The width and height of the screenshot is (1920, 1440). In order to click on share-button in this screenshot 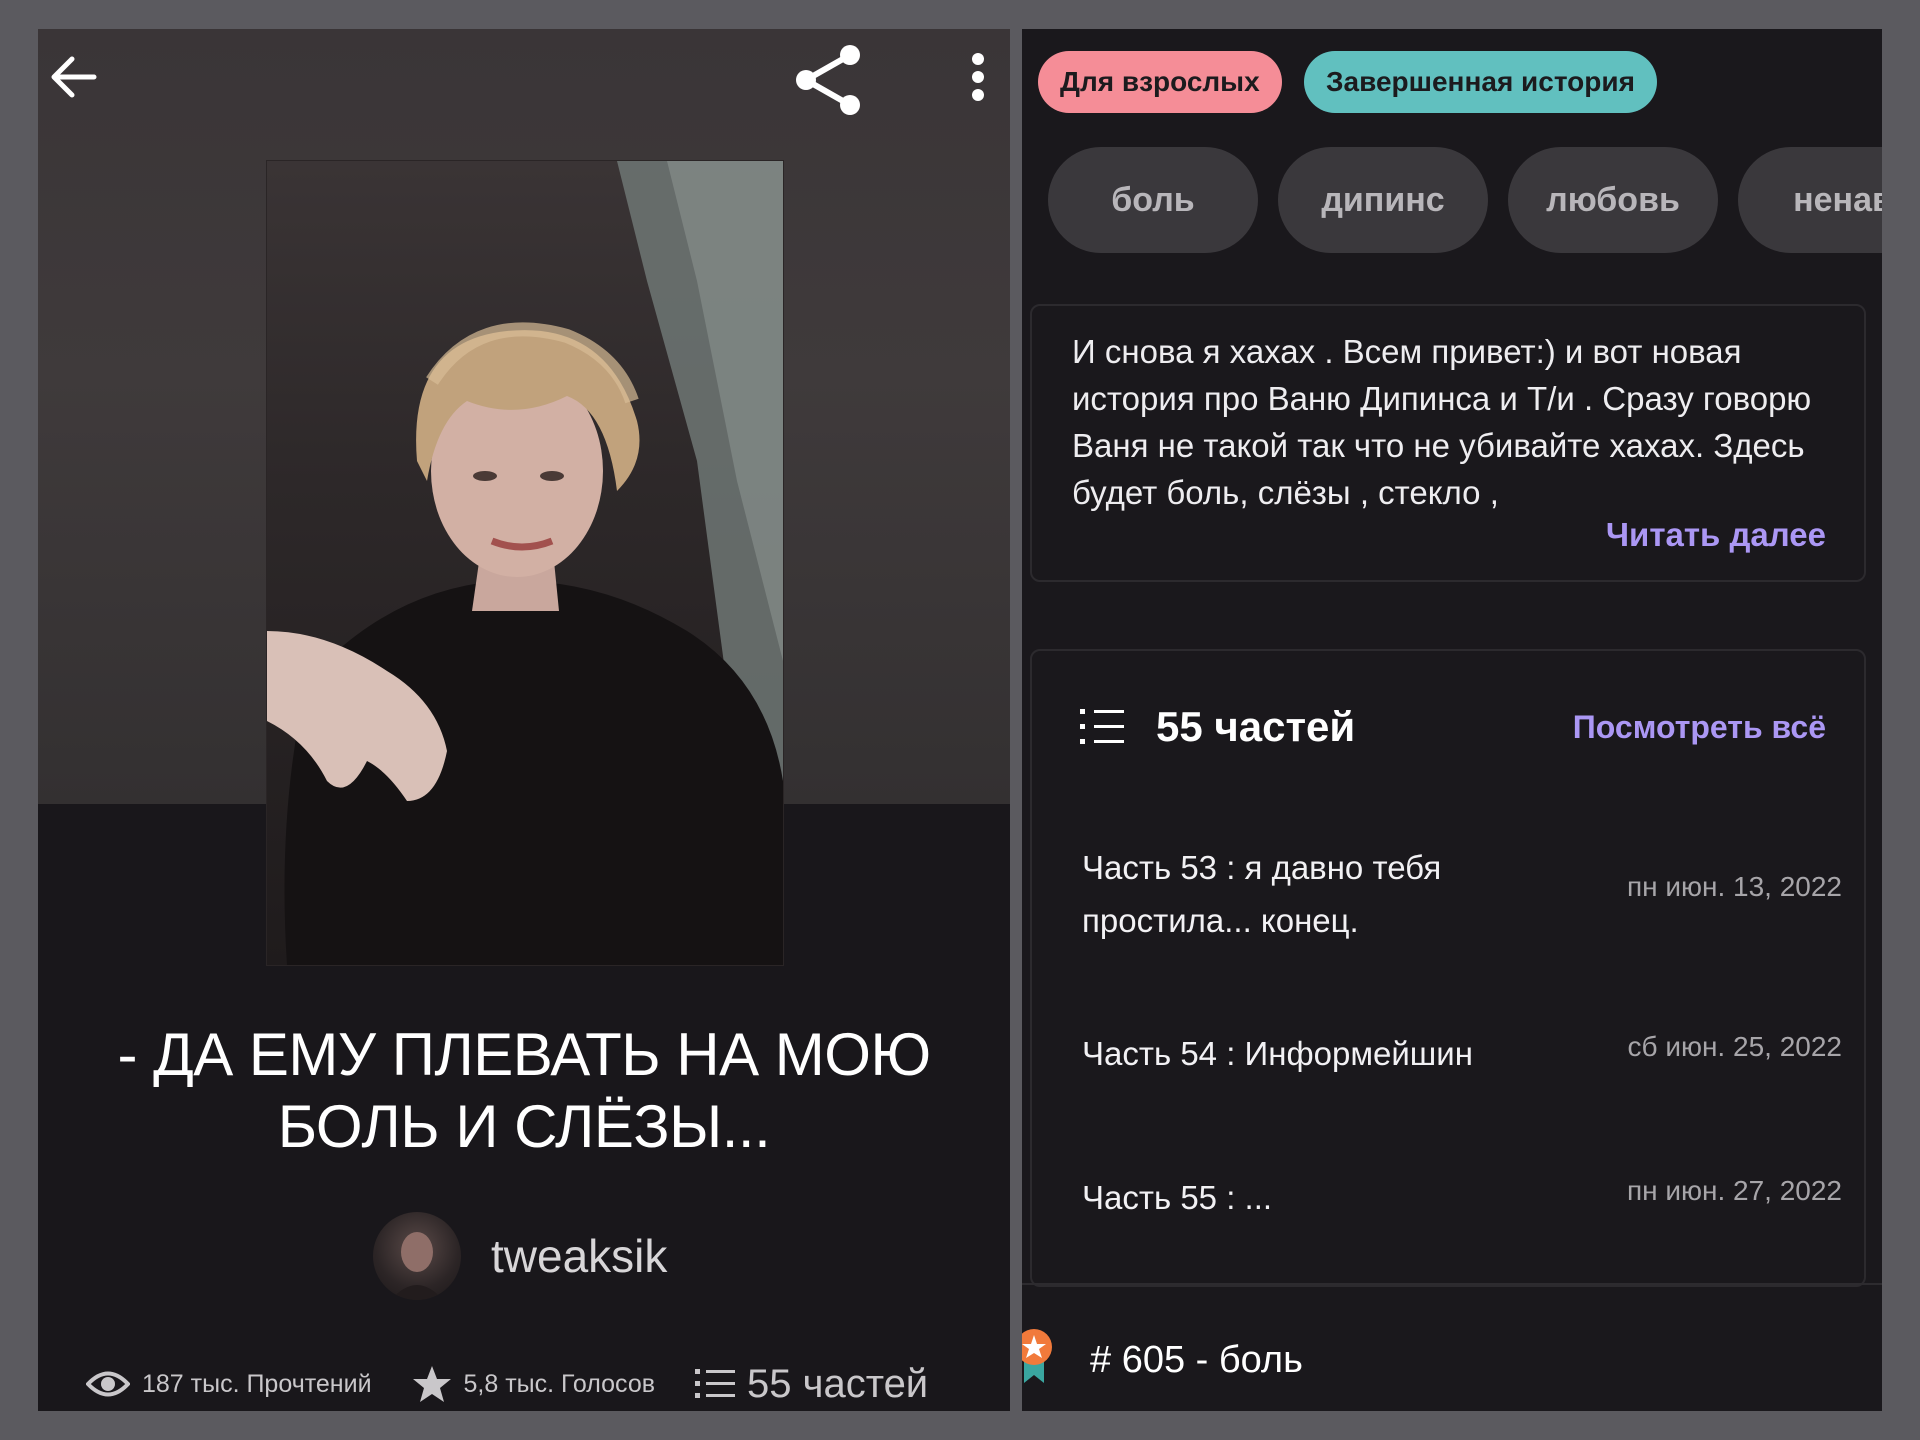, I will do `click(828, 80)`.